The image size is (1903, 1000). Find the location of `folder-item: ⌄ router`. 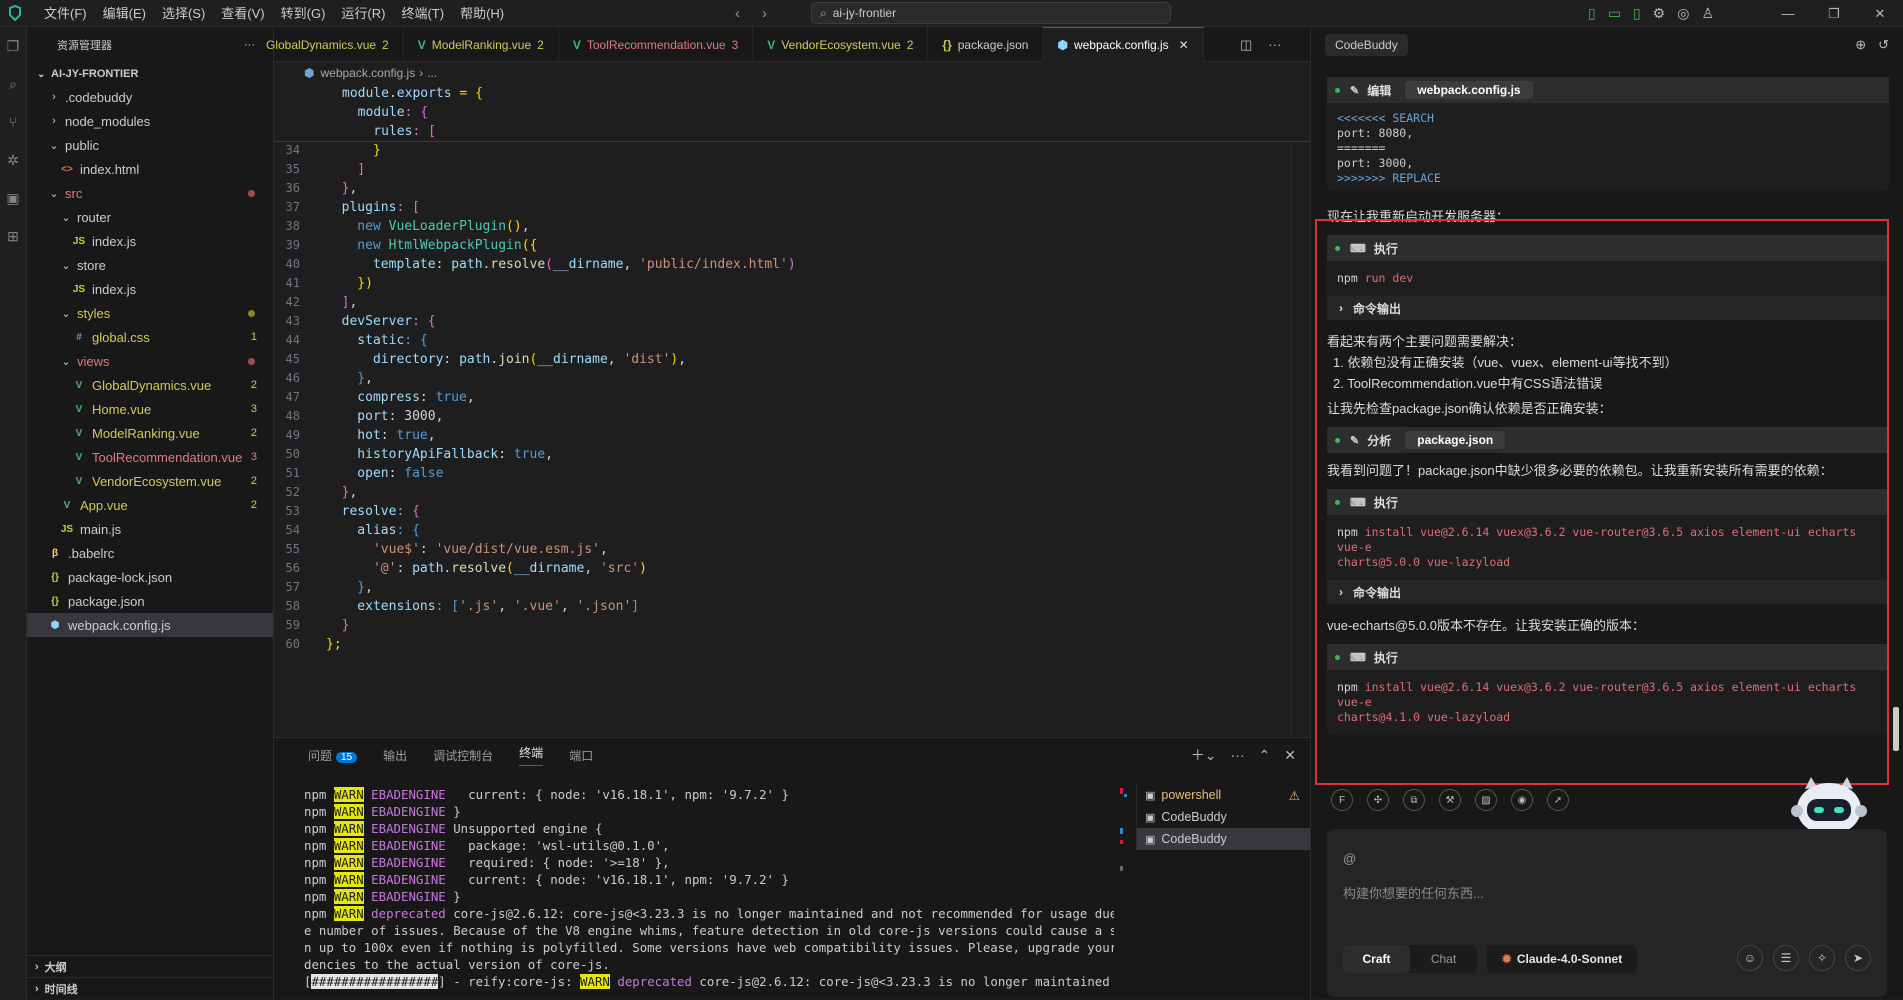

folder-item: ⌄ router is located at coordinates (150, 217).